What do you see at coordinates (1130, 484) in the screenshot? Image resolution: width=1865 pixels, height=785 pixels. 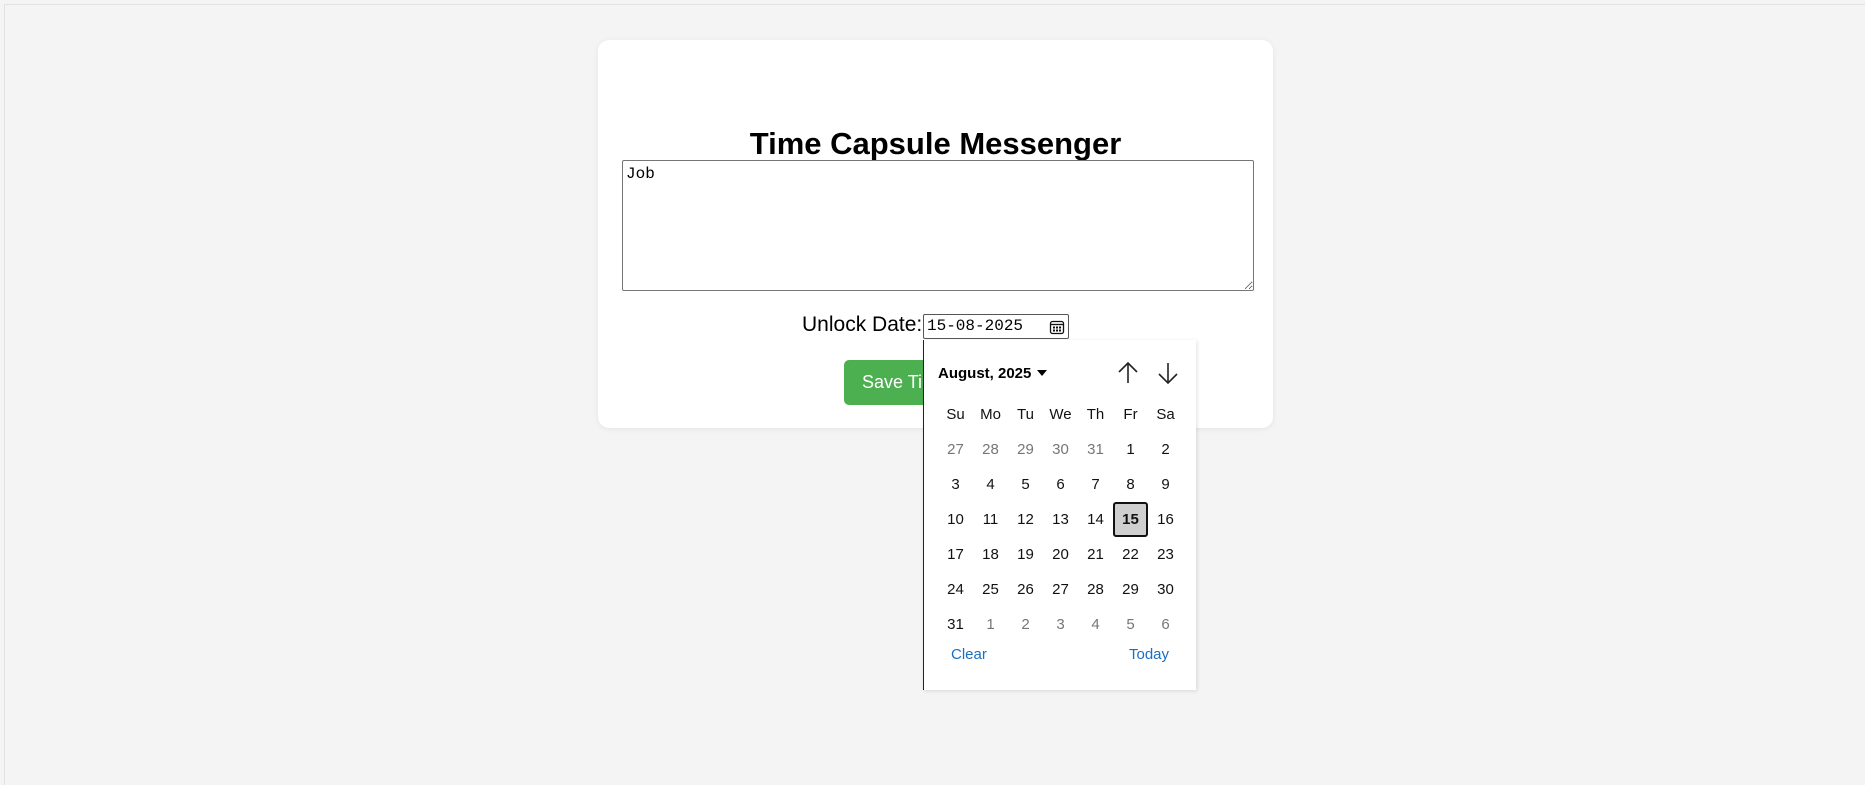 I see `calendar-day: 8` at bounding box center [1130, 484].